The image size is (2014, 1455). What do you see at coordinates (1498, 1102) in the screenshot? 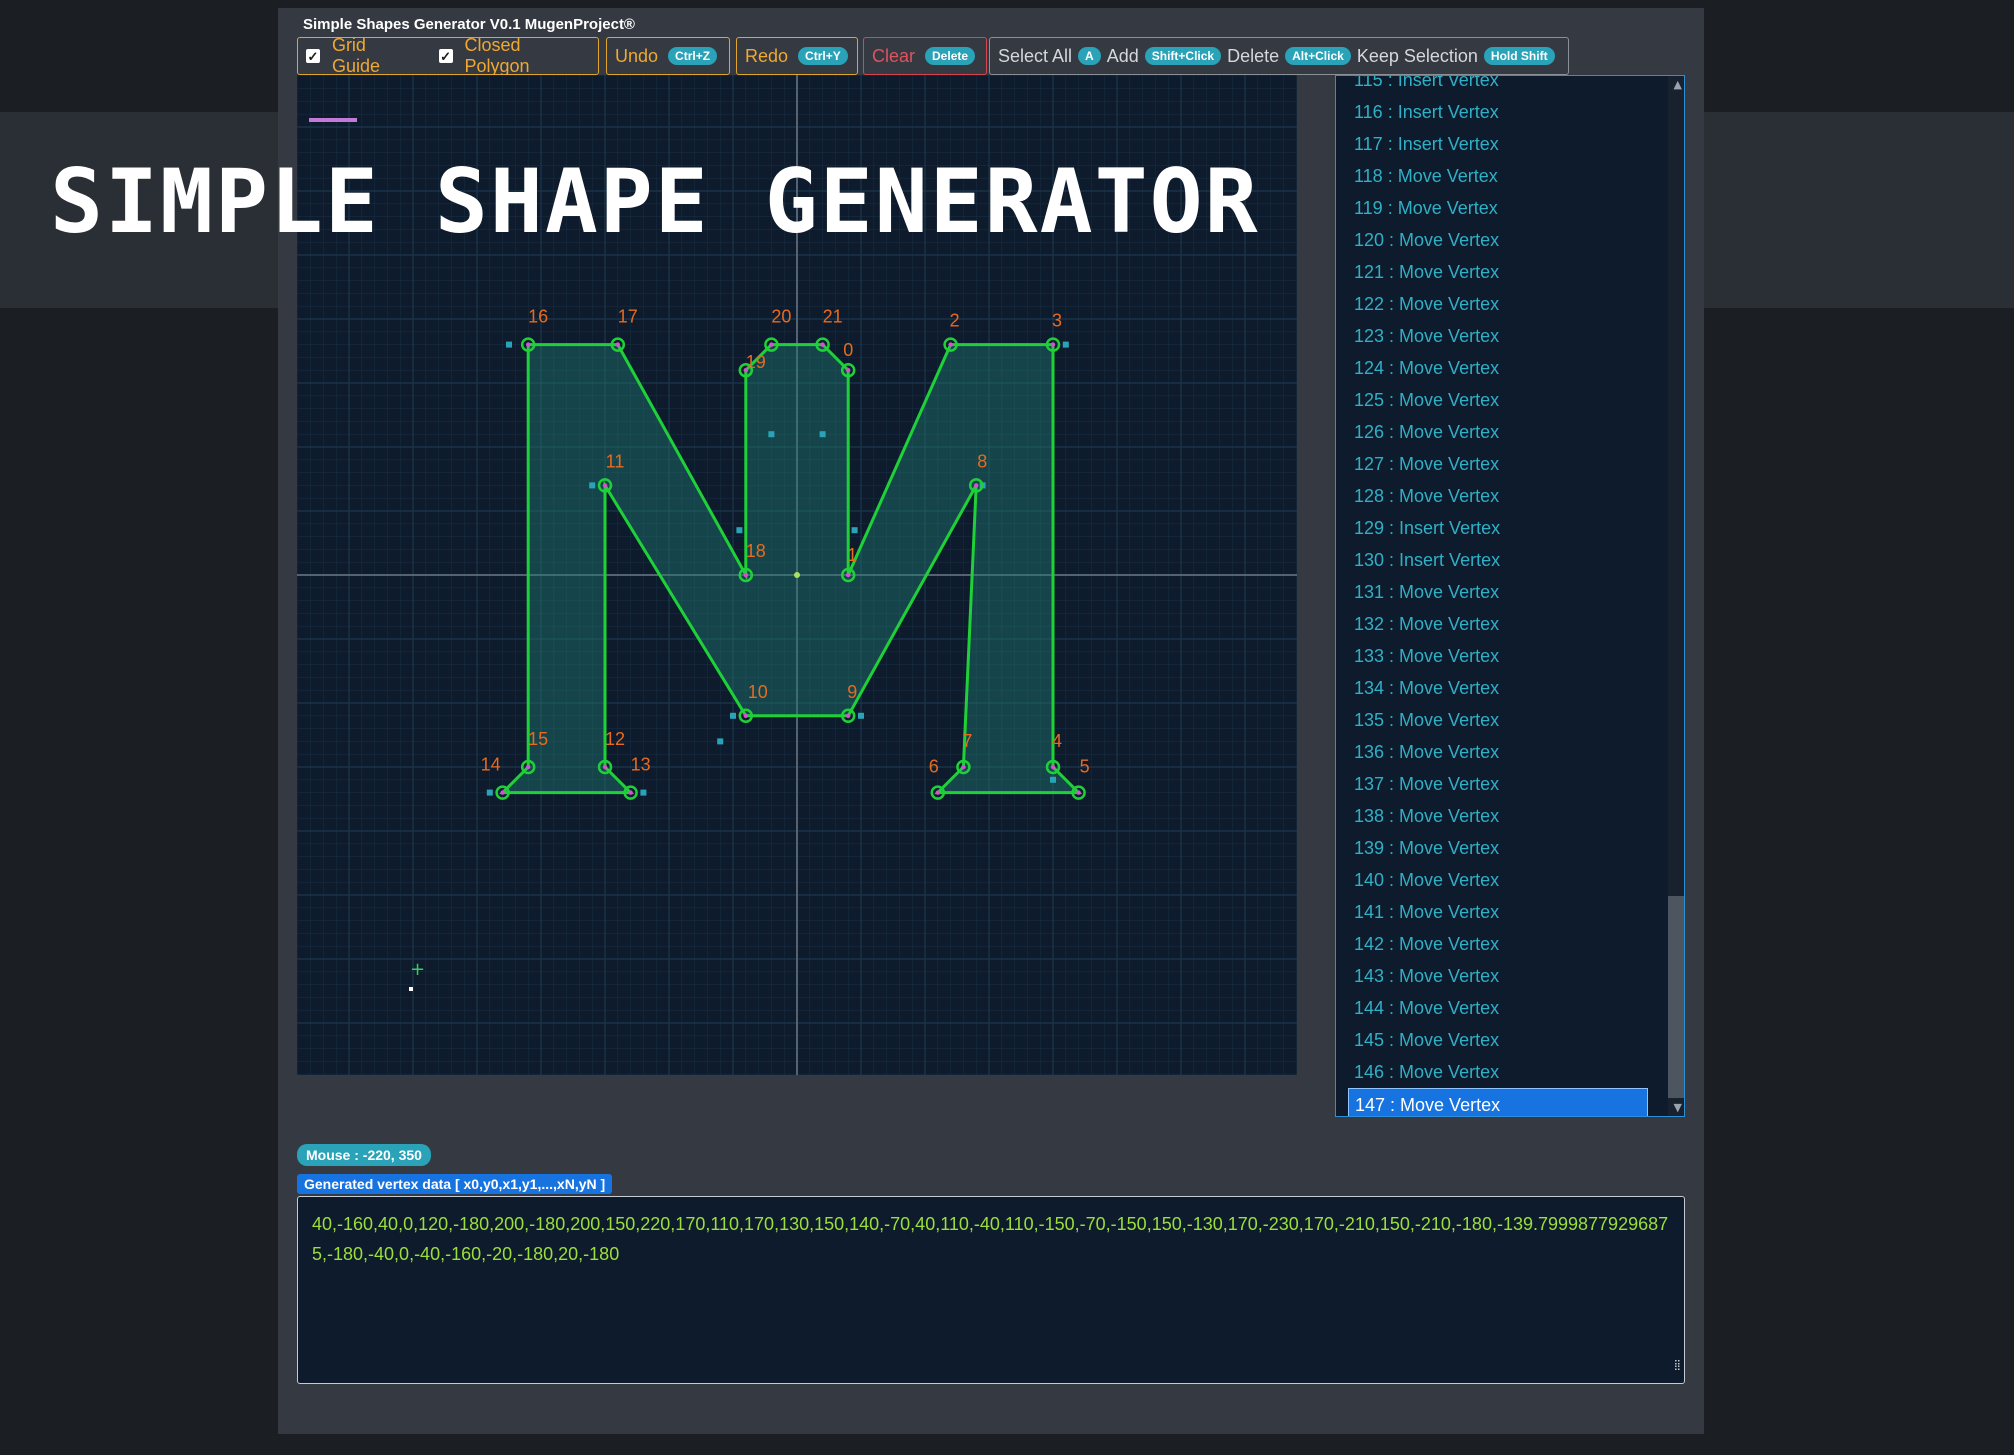
I see `history-item: 147 : Move Vertex` at bounding box center [1498, 1102].